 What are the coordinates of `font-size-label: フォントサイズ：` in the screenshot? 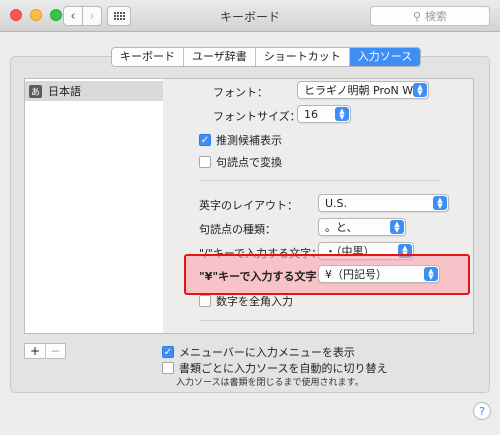 It's located at (257, 116).